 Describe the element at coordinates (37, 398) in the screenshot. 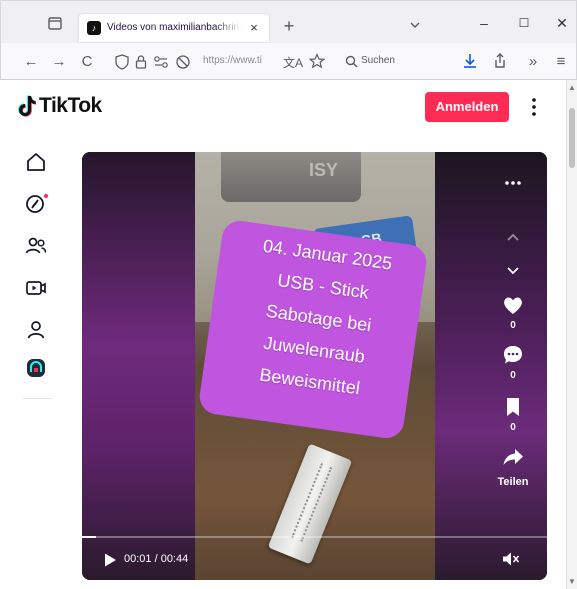

I see `sidebar-divider` at that location.